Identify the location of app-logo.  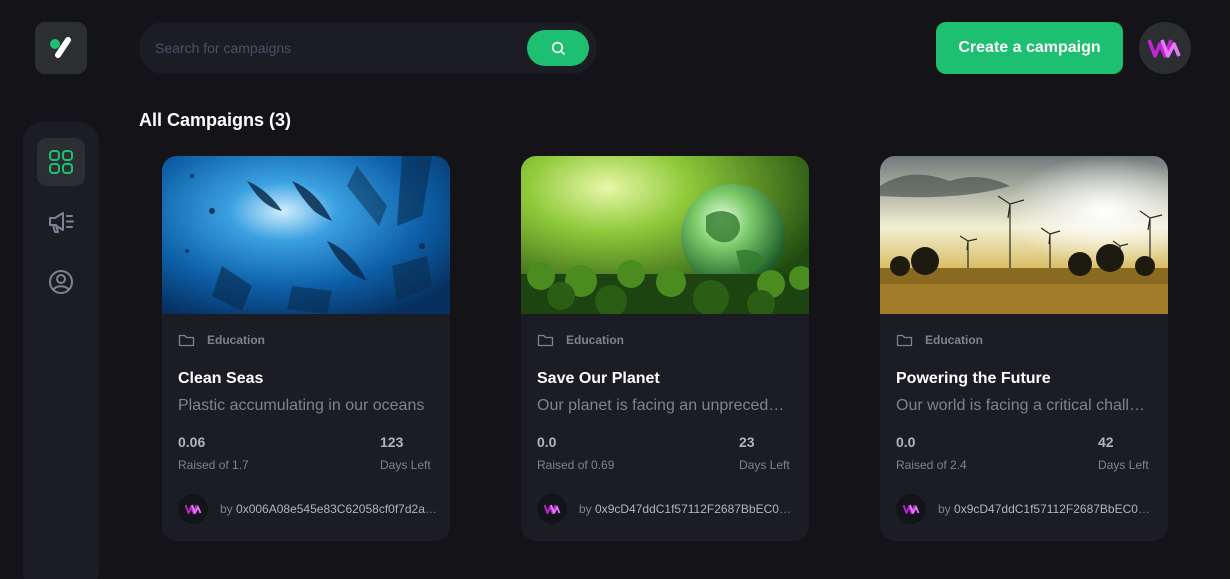
(61, 48).